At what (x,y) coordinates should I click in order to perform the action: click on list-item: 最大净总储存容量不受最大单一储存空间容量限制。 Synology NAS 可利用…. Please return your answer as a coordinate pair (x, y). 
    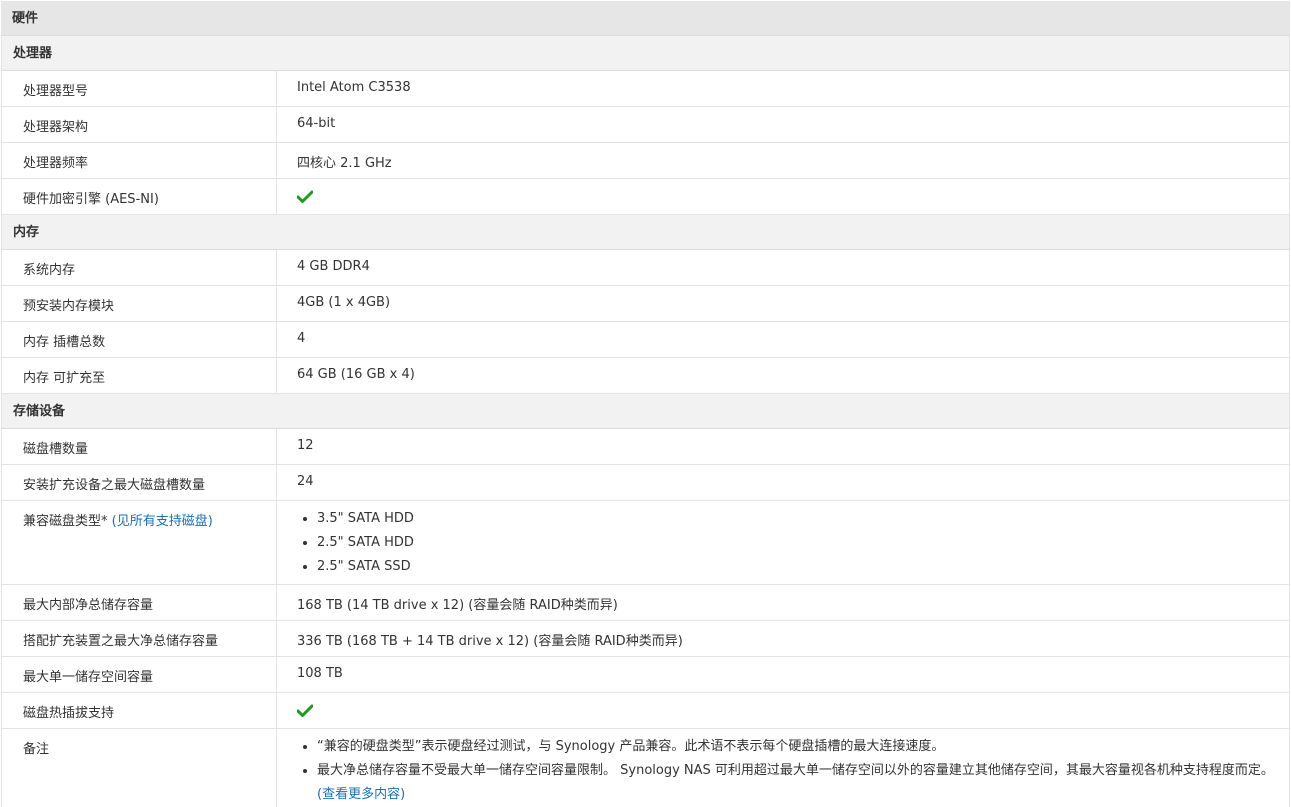
    Looking at the image, I should click on (803, 783).